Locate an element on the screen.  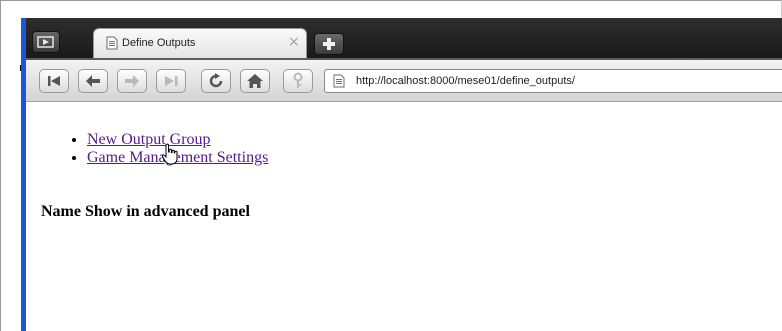
home-button is located at coordinates (255, 81).